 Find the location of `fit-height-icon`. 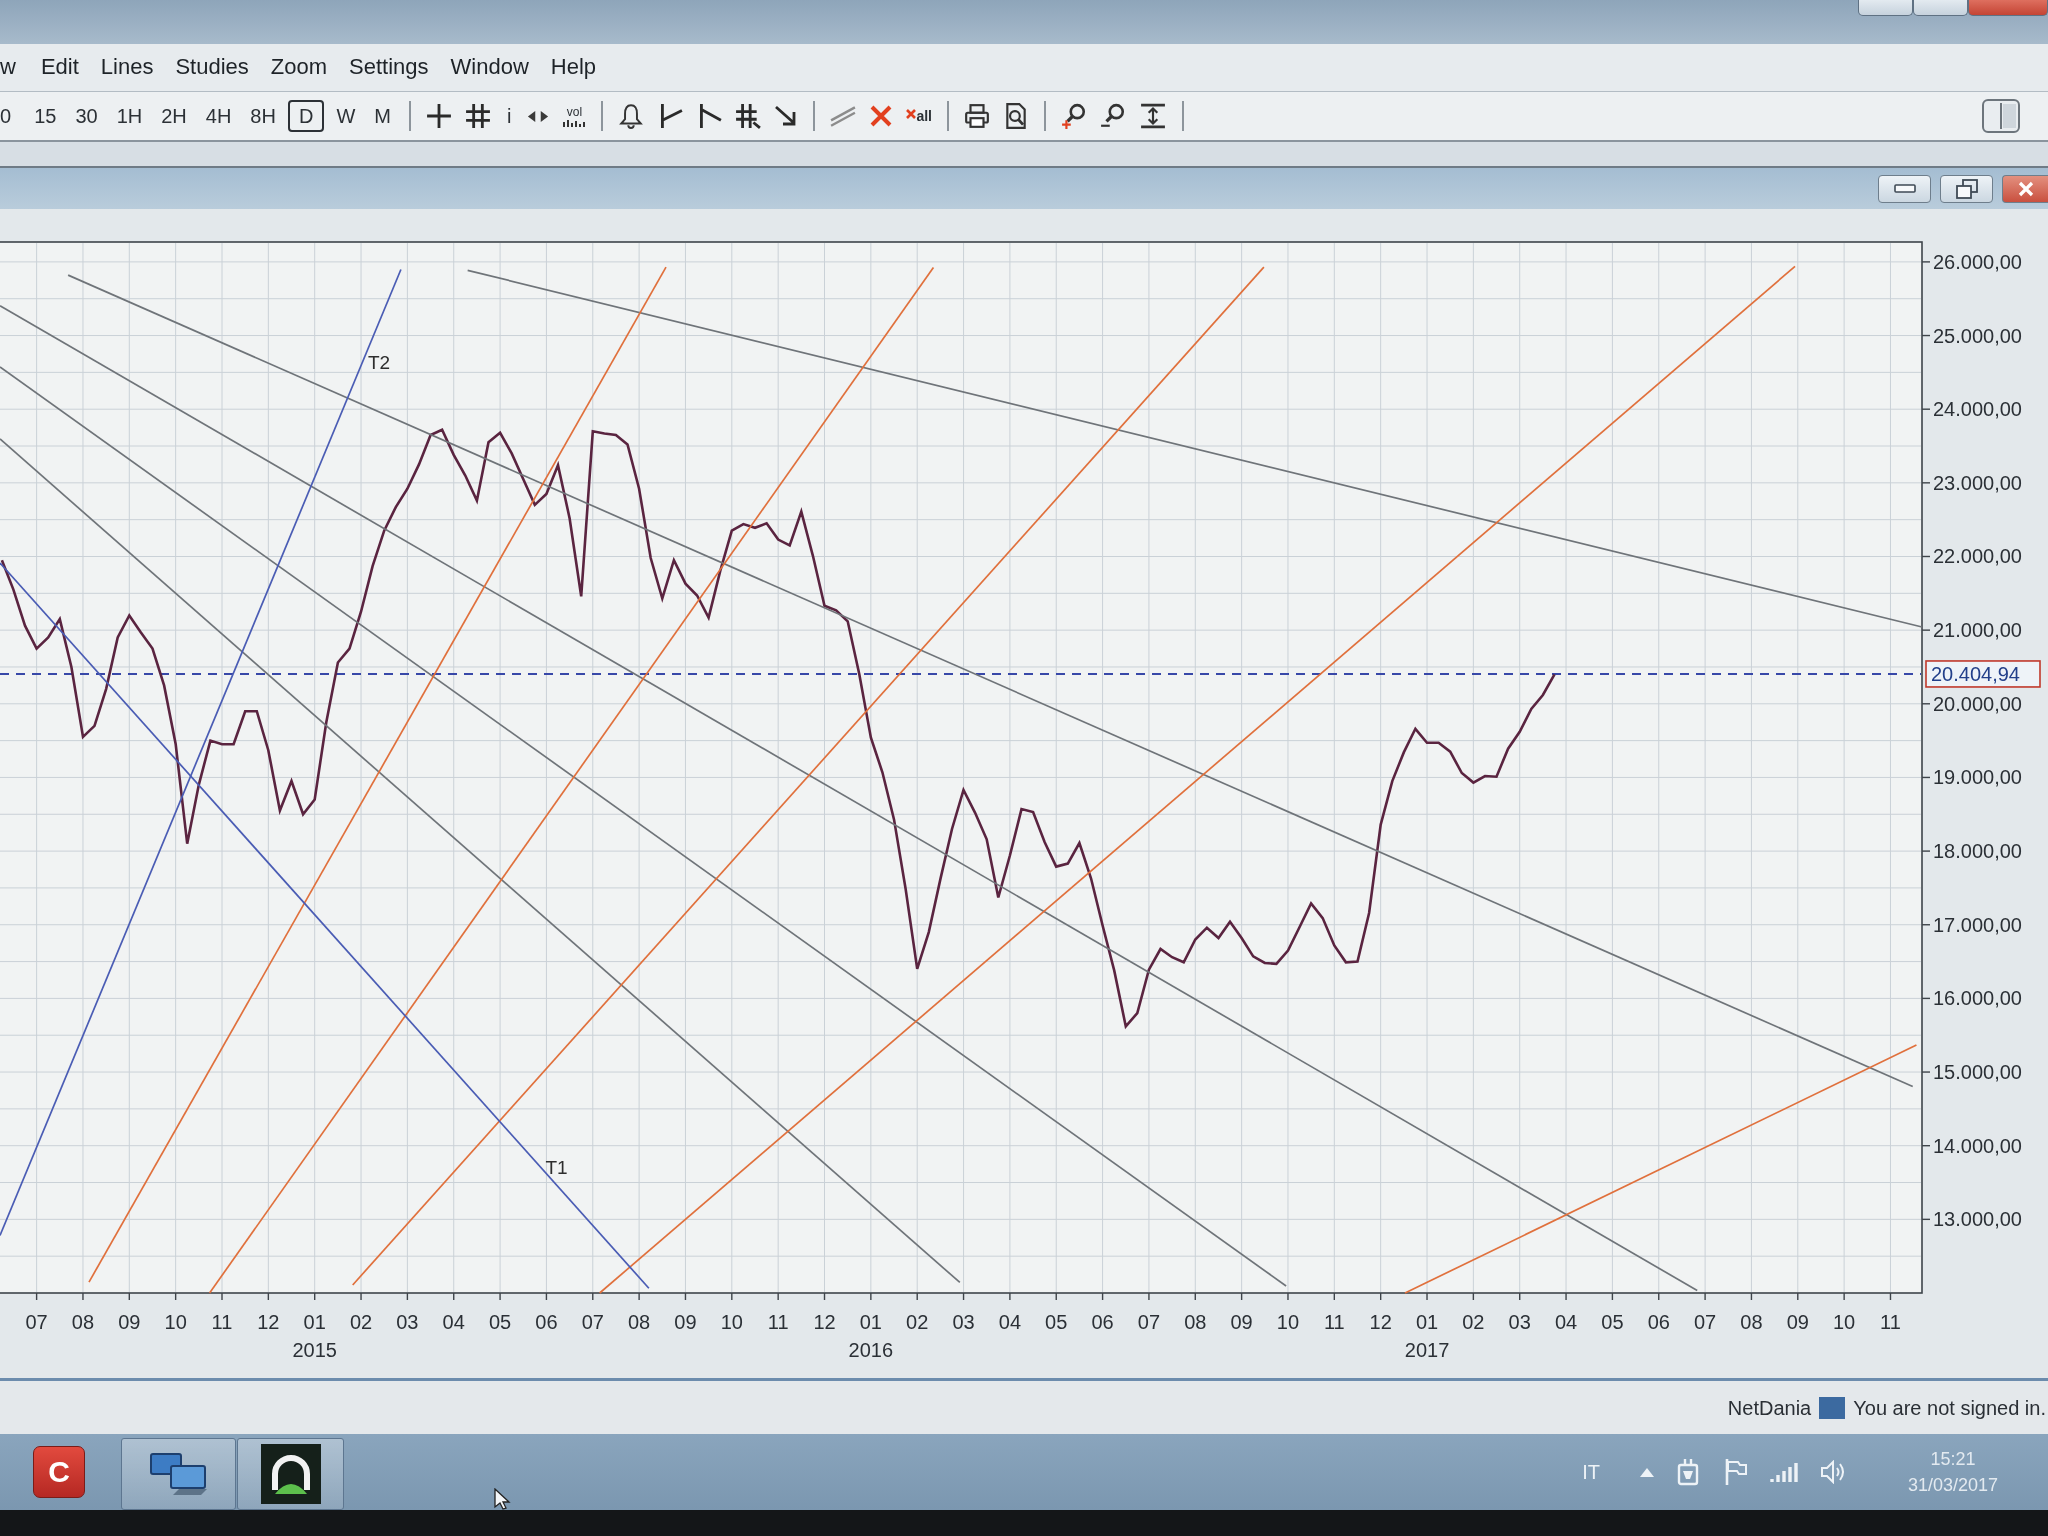

fit-height-icon is located at coordinates (1153, 116).